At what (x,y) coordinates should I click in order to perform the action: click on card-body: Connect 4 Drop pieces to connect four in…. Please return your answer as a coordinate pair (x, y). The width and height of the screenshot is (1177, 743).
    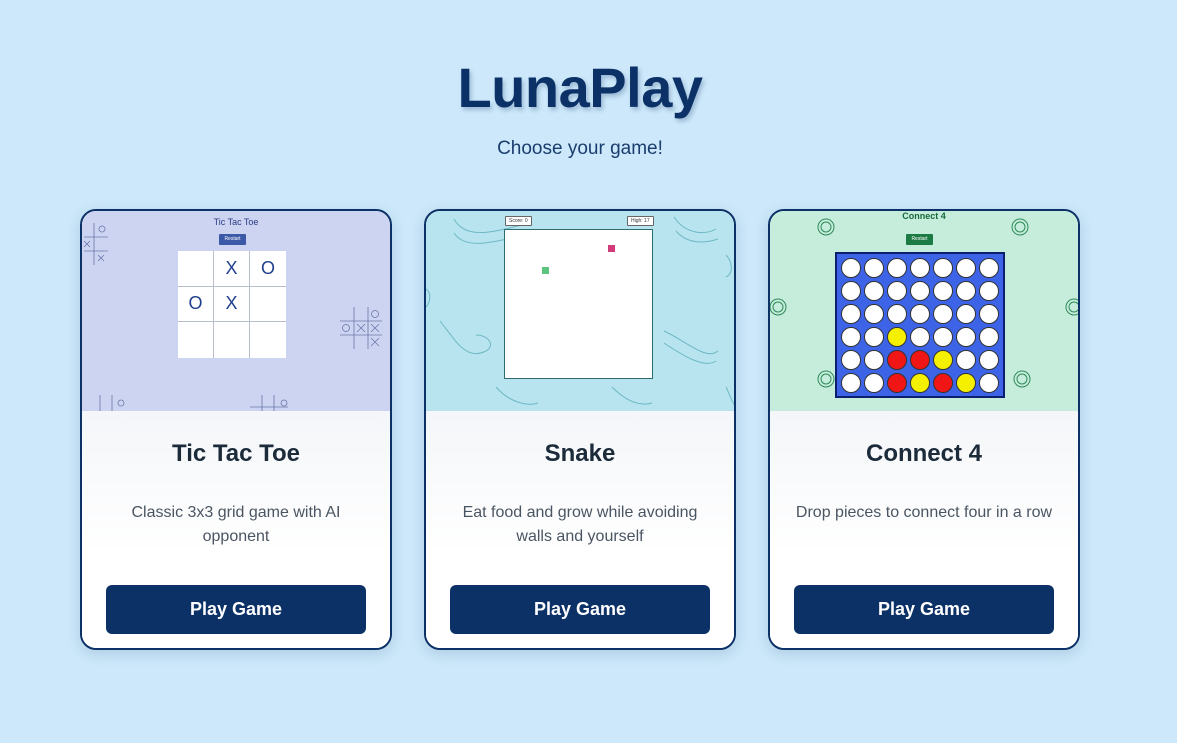
    Looking at the image, I should click on (924, 529).